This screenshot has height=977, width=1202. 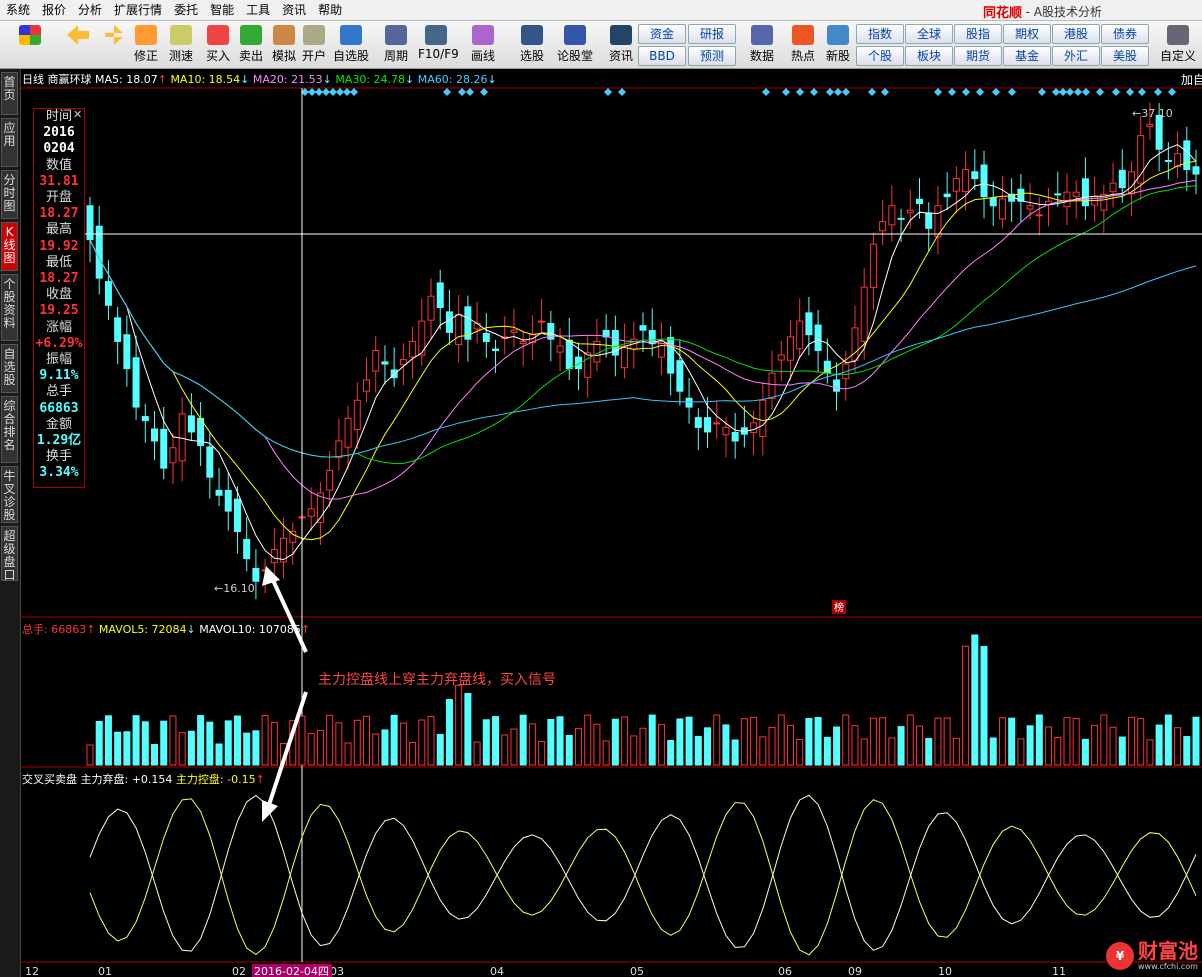 What do you see at coordinates (77, 114) in the screenshot?
I see `close-icon: ✕` at bounding box center [77, 114].